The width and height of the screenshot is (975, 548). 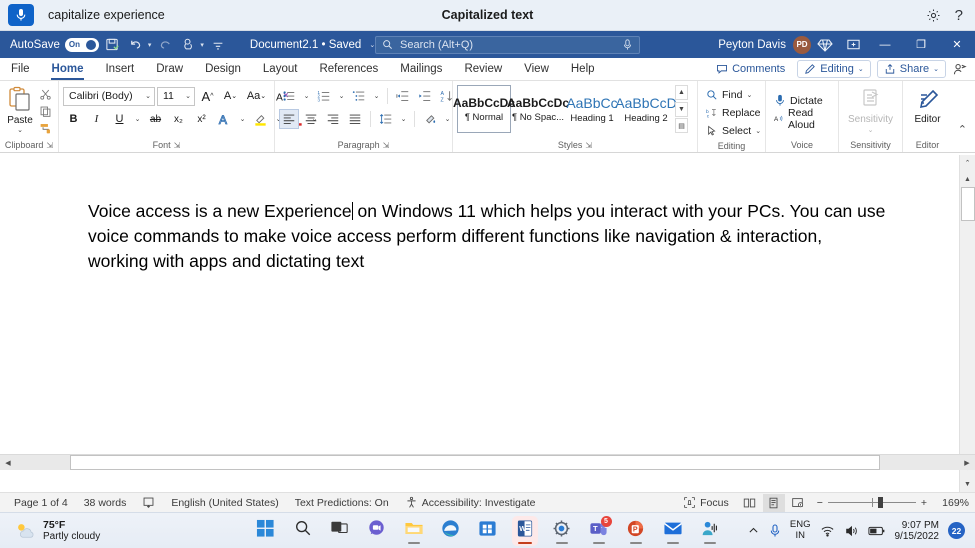 I want to click on strikethrough-button: ab, so click(x=155, y=119).